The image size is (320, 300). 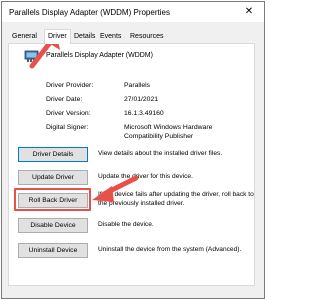 What do you see at coordinates (70, 85) in the screenshot?
I see `driver-provider-label: Driver Provider:` at bounding box center [70, 85].